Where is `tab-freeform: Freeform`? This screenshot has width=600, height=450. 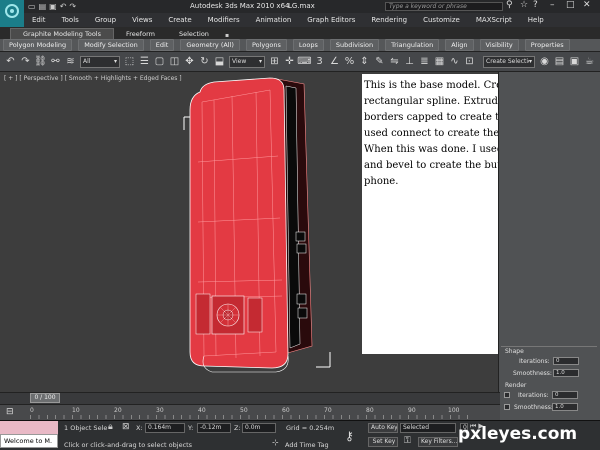
tab-freeform: Freeform is located at coordinates (140, 34).